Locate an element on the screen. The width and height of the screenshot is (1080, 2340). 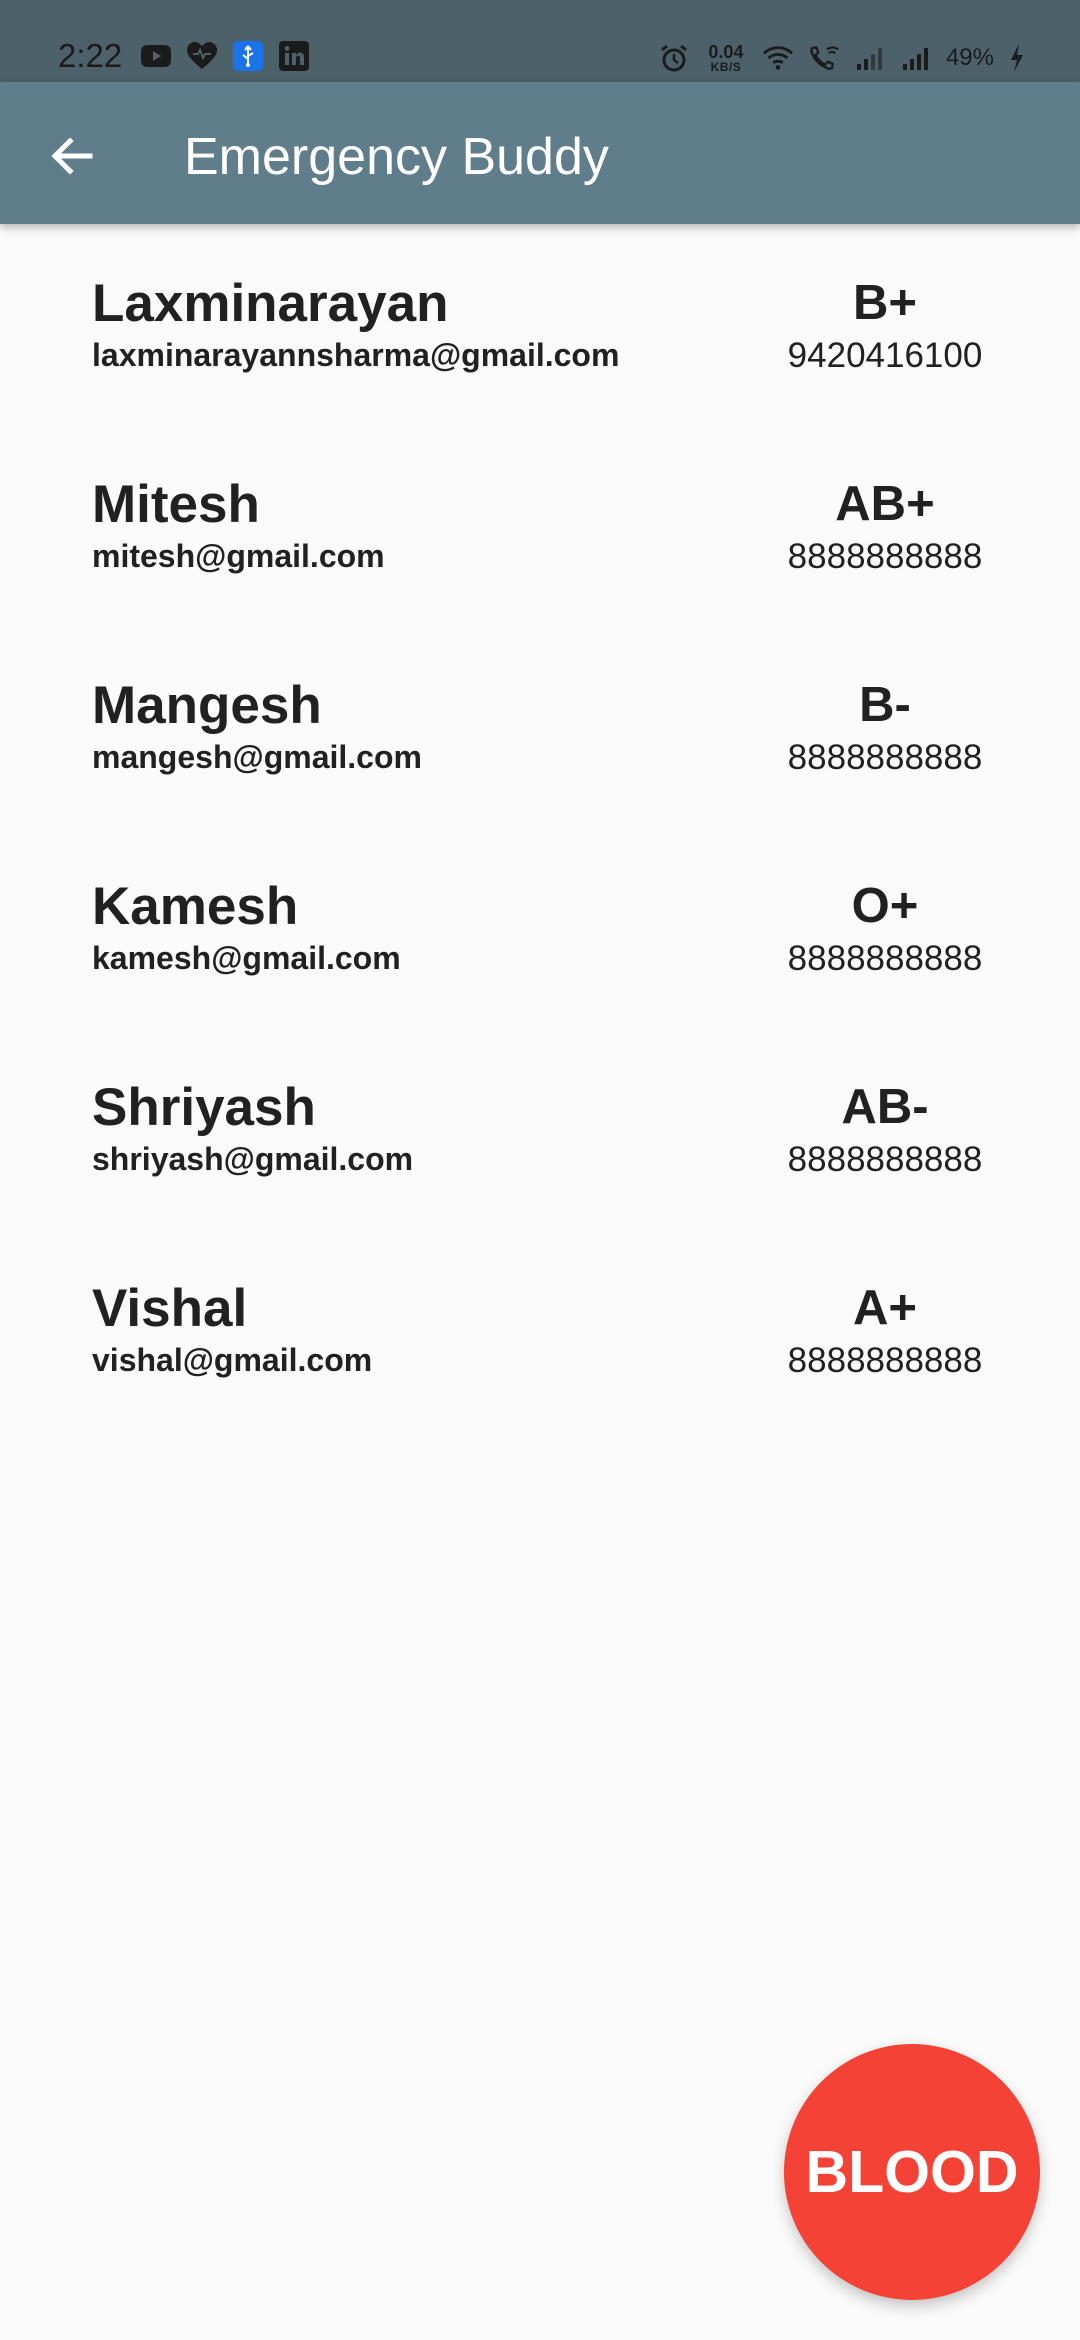
blood-fab-button: BLOOD is located at coordinates (912, 2172).